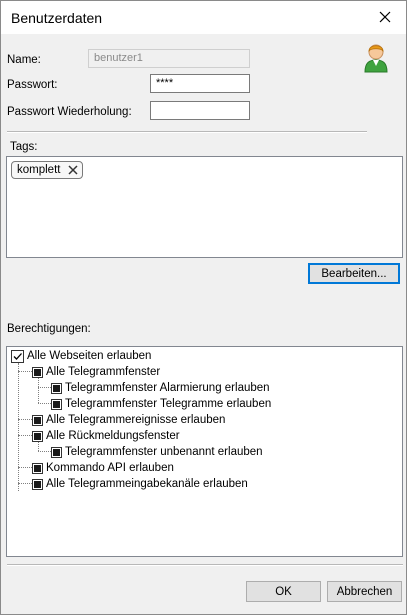 The height and width of the screenshot is (615, 407). What do you see at coordinates (168, 404) in the screenshot?
I see `tree-item-label: Telegrammfenster Telegramme erlauben` at bounding box center [168, 404].